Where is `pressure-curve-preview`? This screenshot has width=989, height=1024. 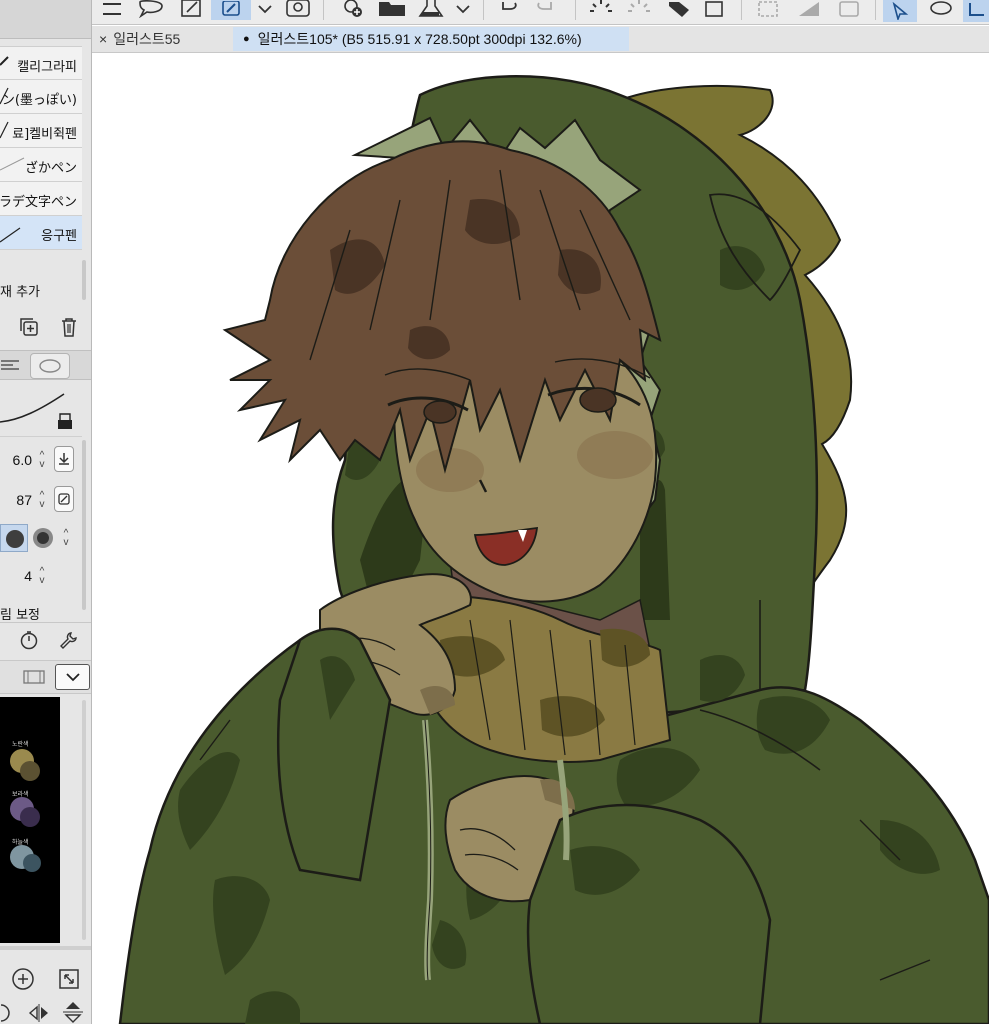 pressure-curve-preview is located at coordinates (41, 409).